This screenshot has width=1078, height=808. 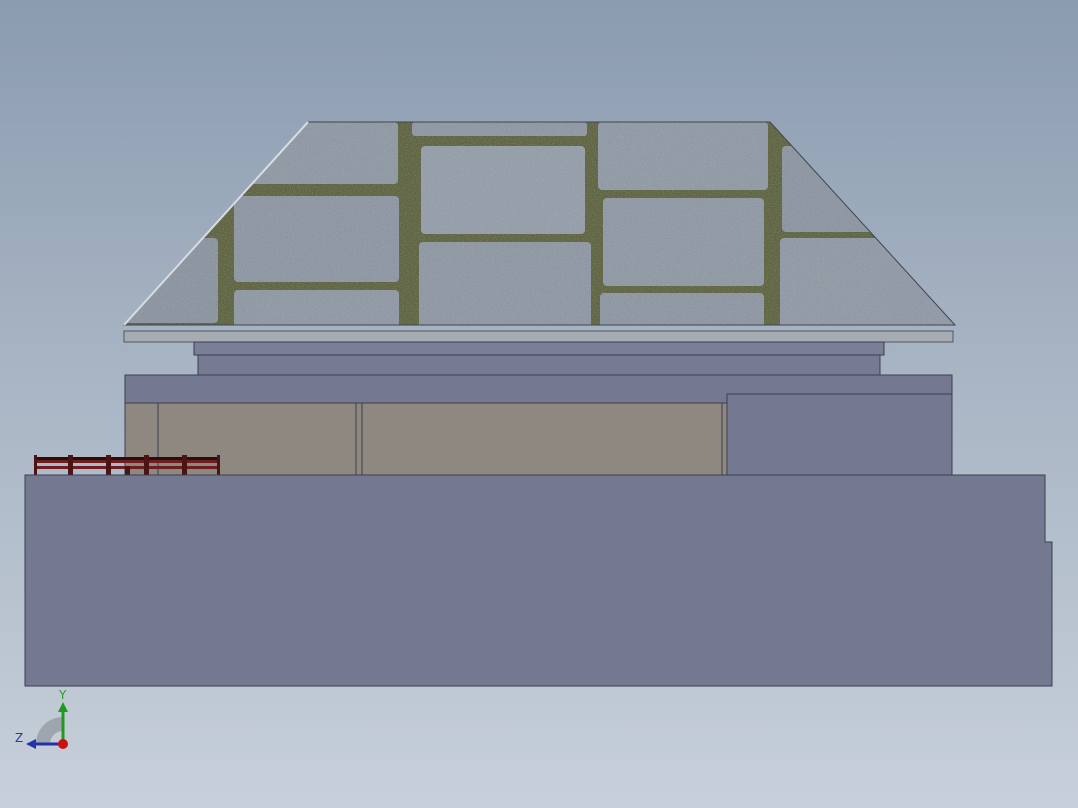 What do you see at coordinates (539, 348) in the screenshot?
I see `upper-cap` at bounding box center [539, 348].